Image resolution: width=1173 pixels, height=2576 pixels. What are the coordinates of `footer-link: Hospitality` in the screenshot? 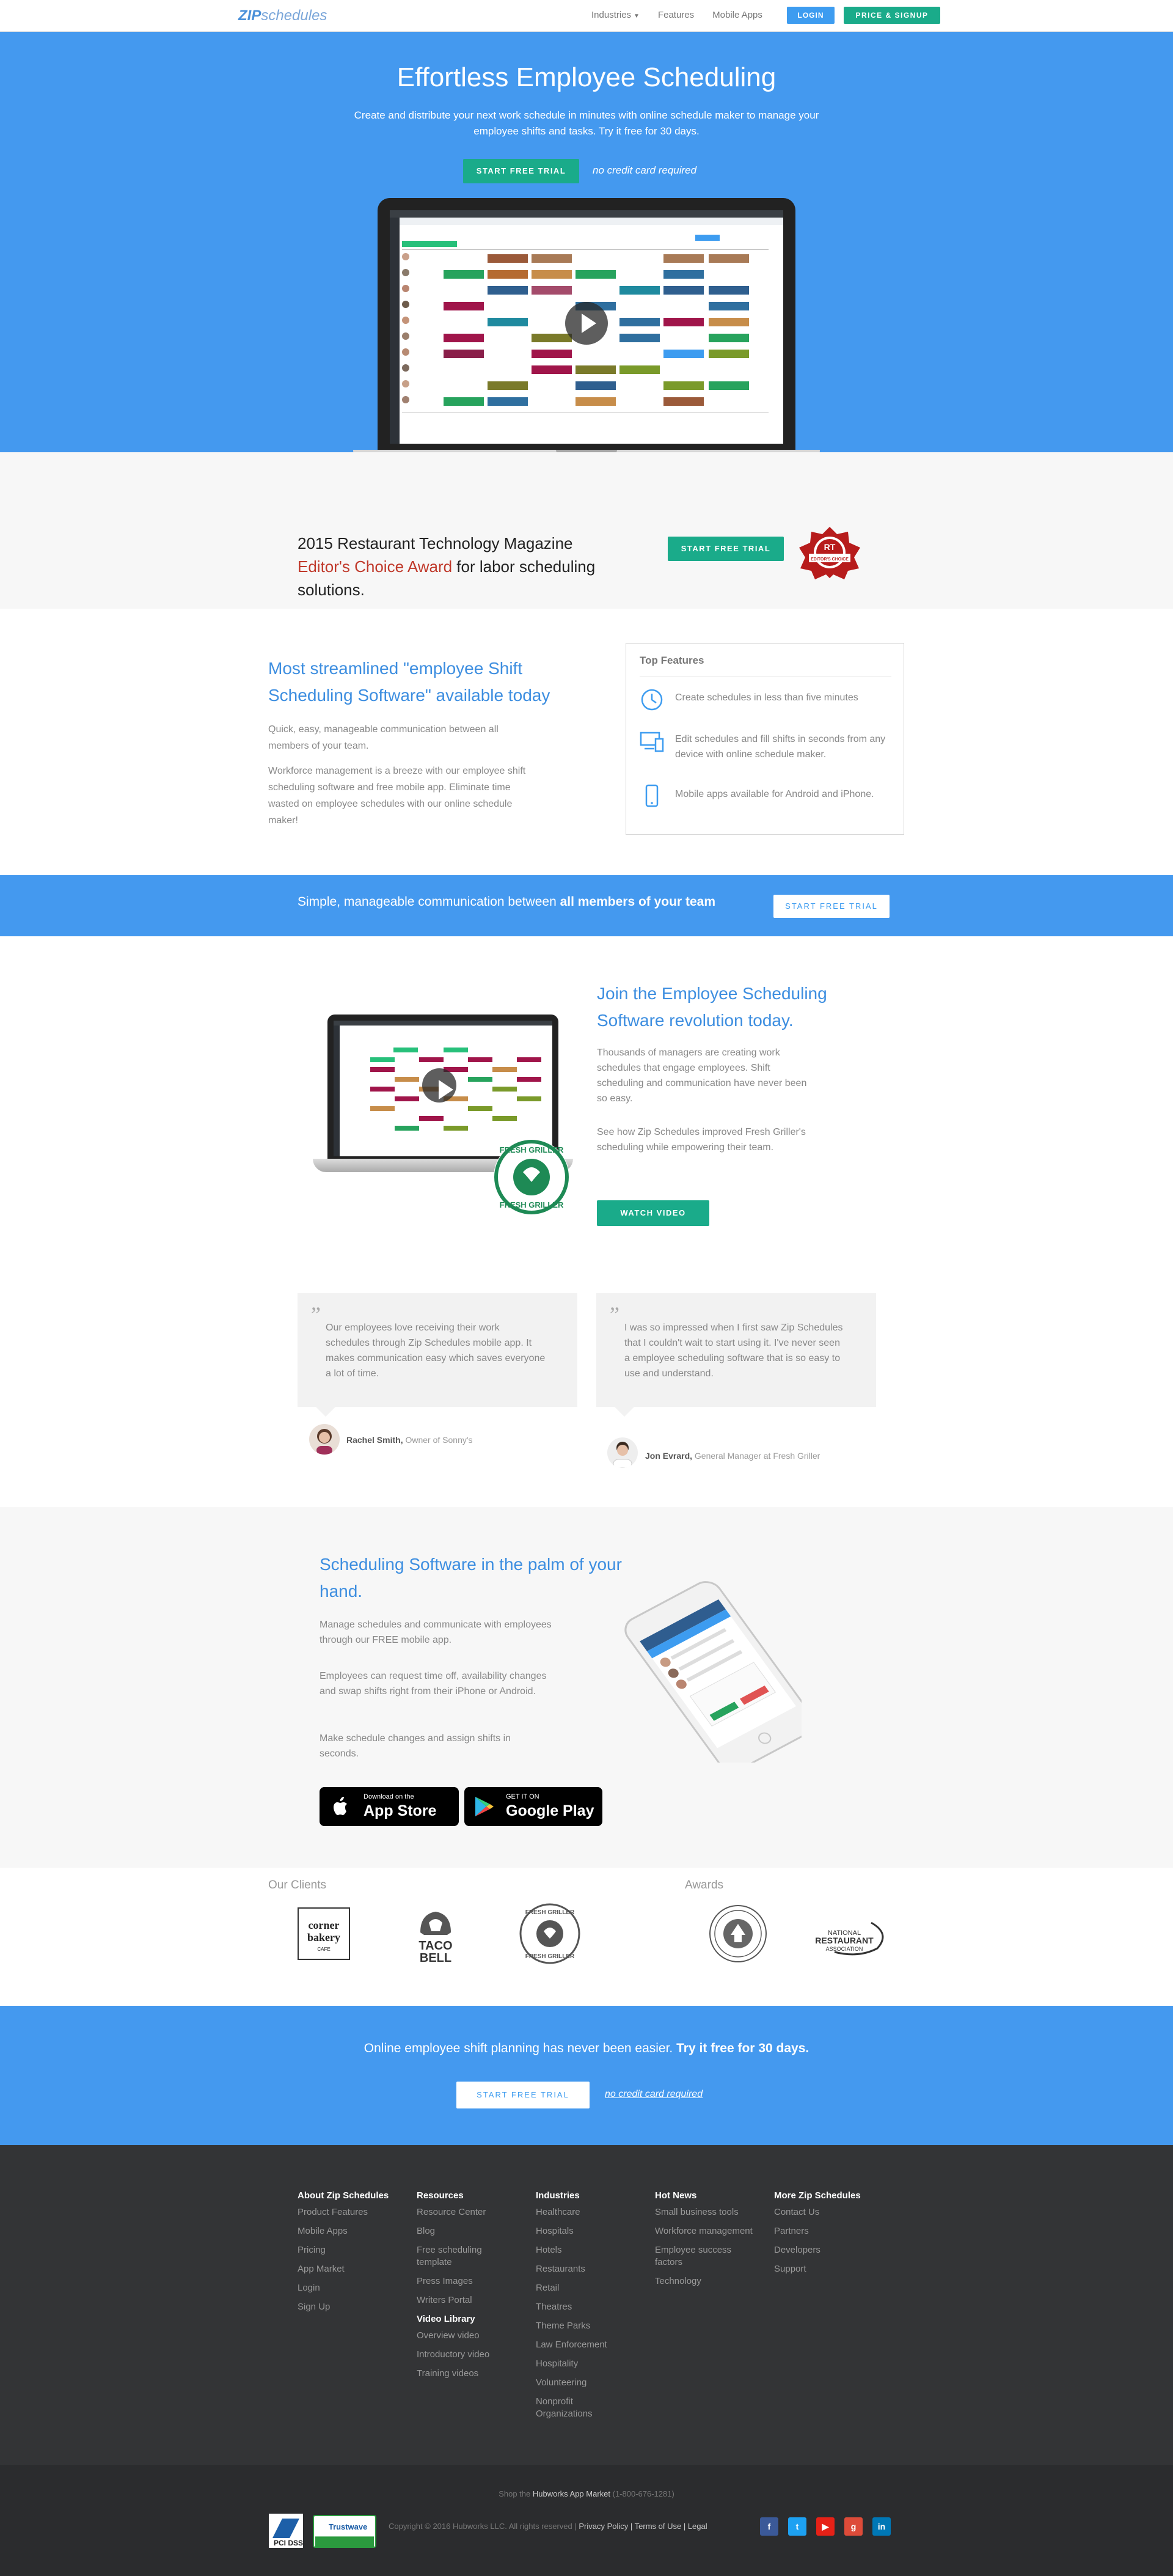 It's located at (581, 2364).